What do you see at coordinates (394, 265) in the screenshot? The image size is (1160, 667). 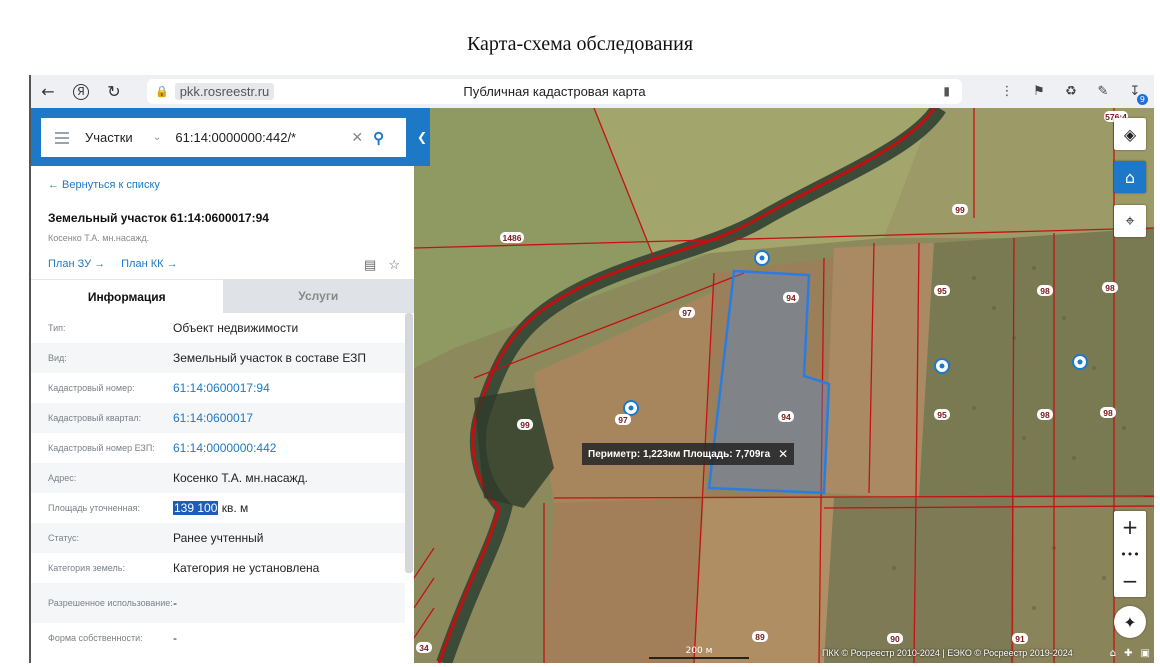 I see `star-icon: ☆` at bounding box center [394, 265].